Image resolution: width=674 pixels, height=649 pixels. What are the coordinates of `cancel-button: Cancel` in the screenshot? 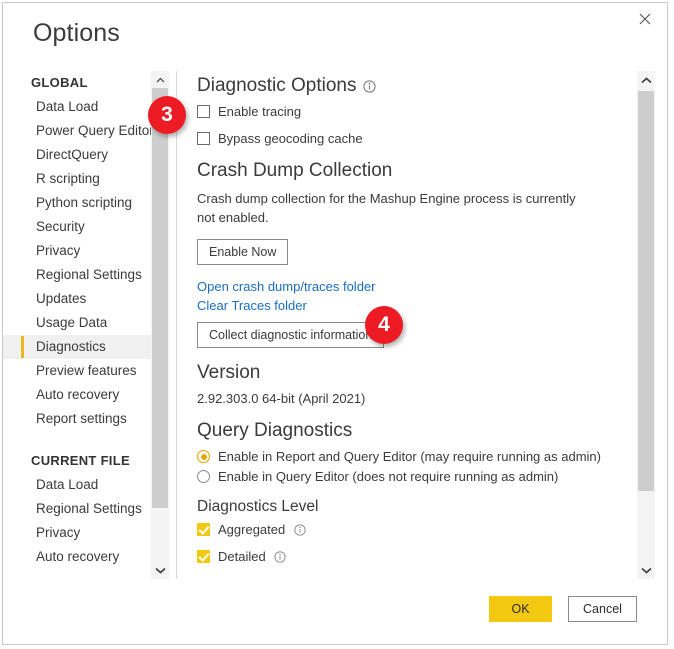 It's located at (602, 609).